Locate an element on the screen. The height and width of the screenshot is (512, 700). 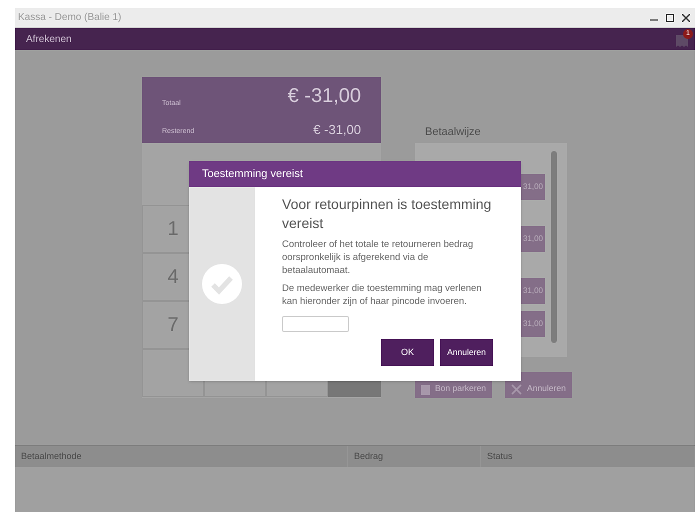
page-title: Afrekenen is located at coordinates (49, 39).